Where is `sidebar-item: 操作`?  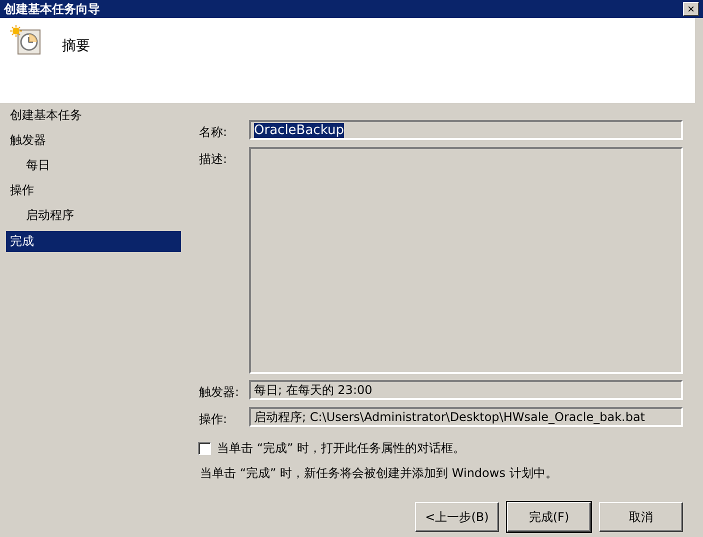
sidebar-item: 操作 is located at coordinates (93, 190).